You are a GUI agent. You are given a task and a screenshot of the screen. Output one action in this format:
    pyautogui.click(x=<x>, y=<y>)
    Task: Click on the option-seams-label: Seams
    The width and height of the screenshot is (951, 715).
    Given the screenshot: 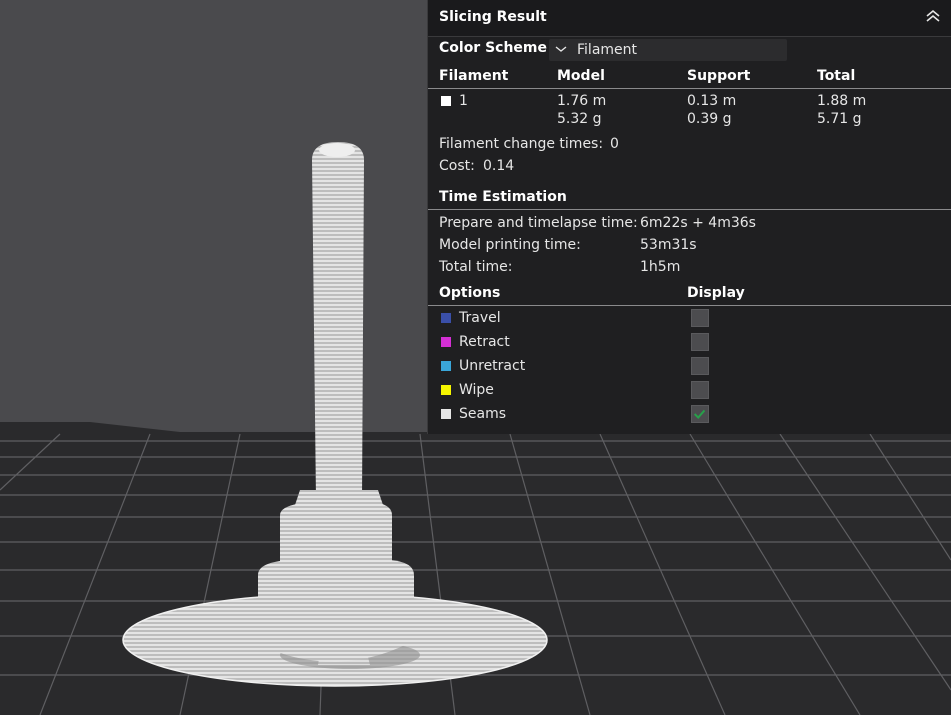 What is the action you would take?
    pyautogui.click(x=483, y=414)
    